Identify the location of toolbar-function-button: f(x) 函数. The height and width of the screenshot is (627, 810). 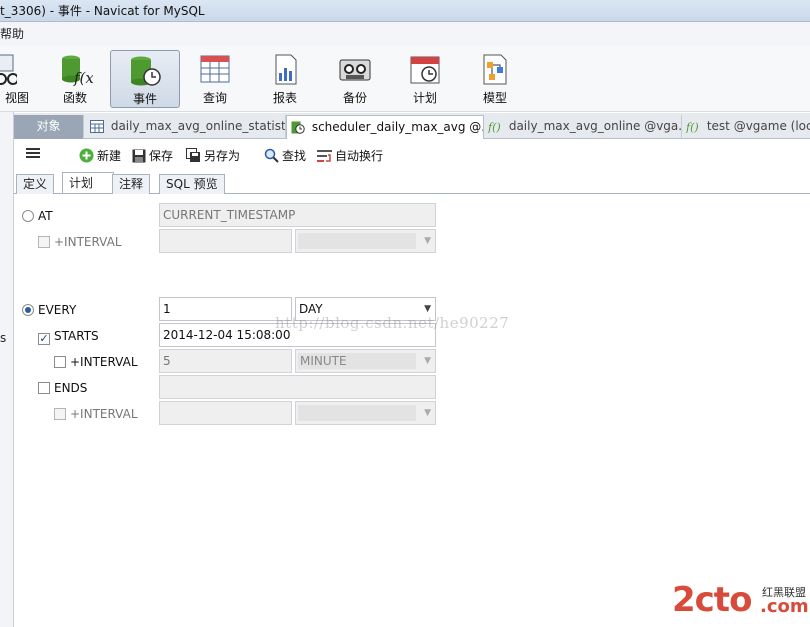
(75, 79).